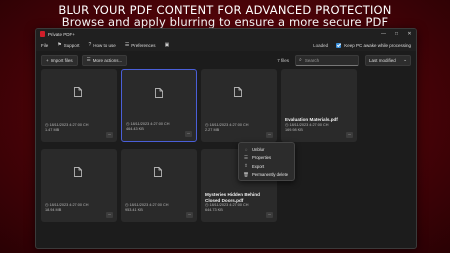  Describe the element at coordinates (147, 127) in the screenshot. I see `file-meta: ◷18/11/2023 4:27:00 CH 464.43 KB` at that location.